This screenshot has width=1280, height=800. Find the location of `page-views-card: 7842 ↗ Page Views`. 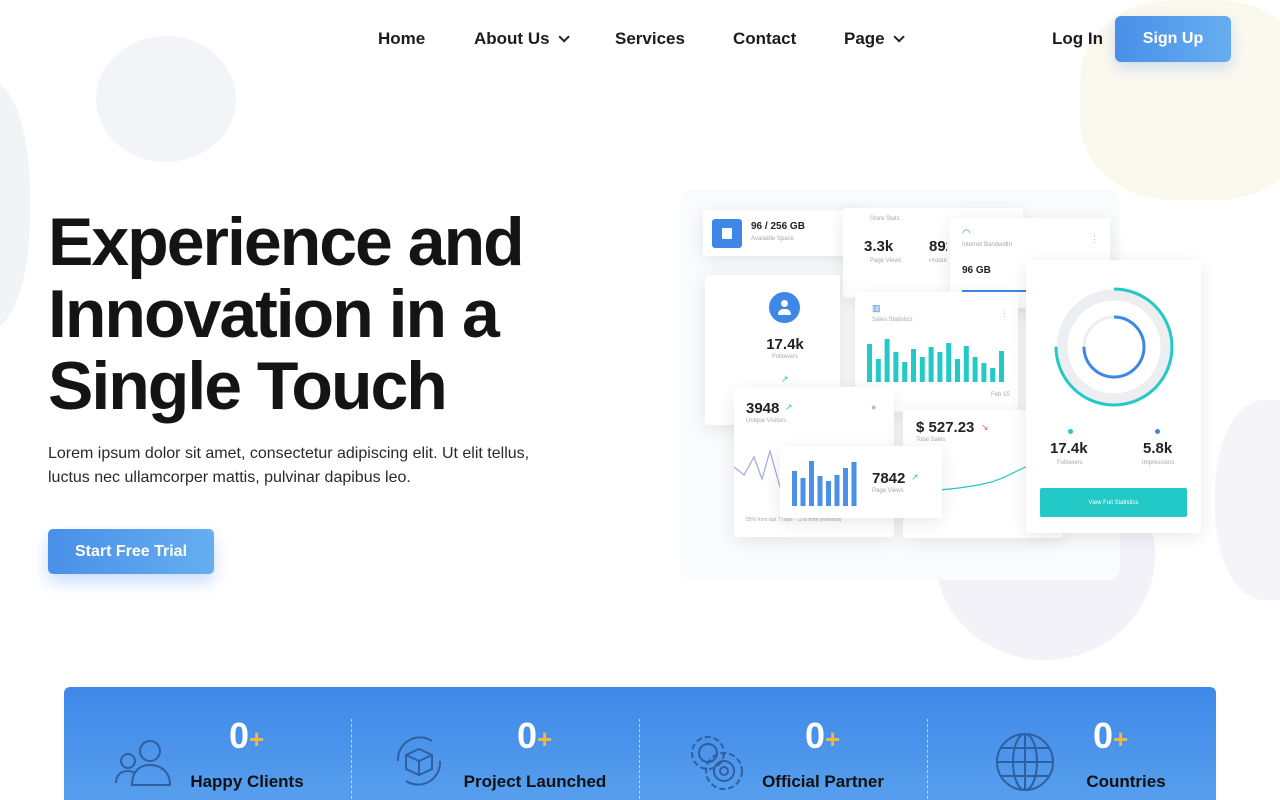

page-views-card: 7842 ↗ Page Views is located at coordinates (861, 482).